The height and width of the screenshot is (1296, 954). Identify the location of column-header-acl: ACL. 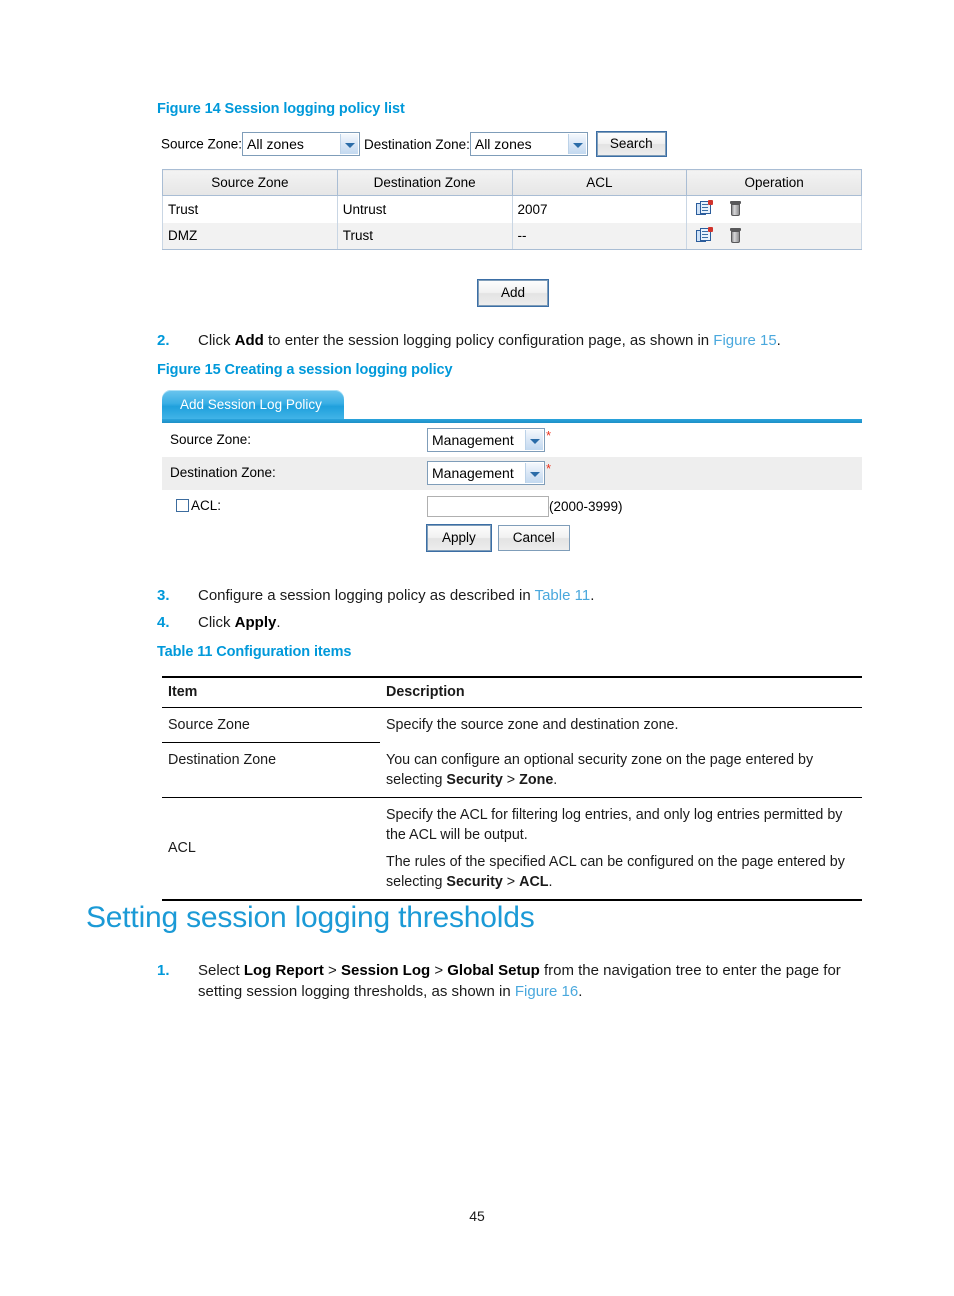
(599, 182).